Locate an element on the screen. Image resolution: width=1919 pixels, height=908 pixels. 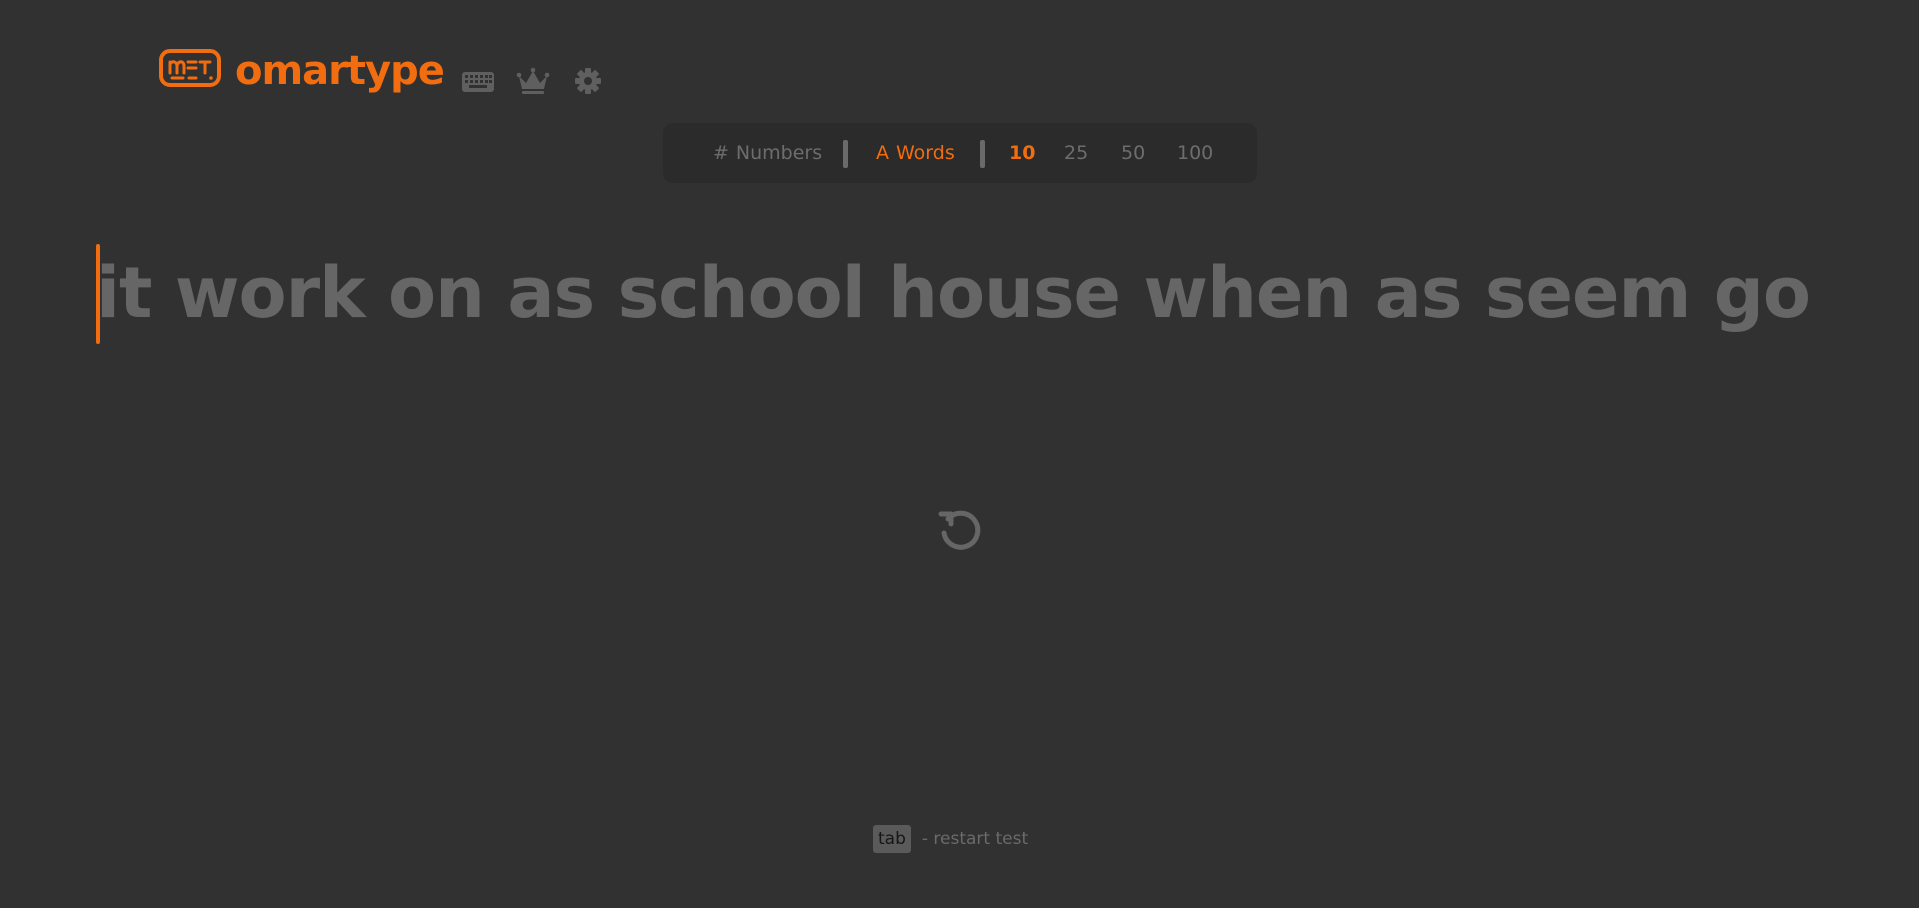
mode-numbers-label: Numbers is located at coordinates (779, 153).